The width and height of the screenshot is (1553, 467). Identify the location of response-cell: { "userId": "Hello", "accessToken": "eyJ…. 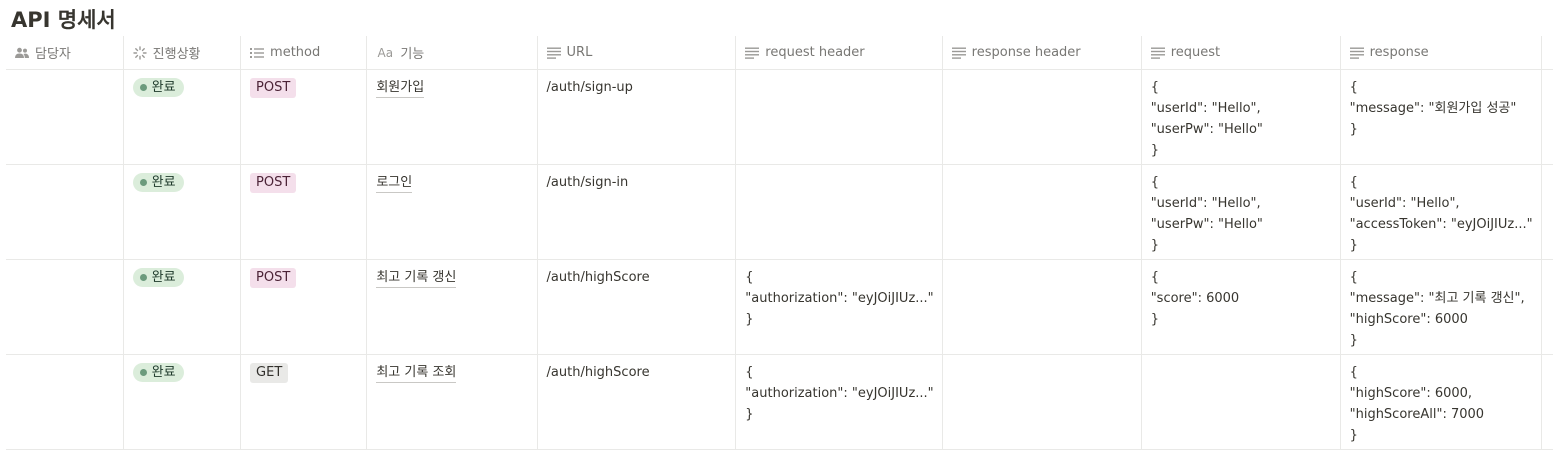
(1440, 212).